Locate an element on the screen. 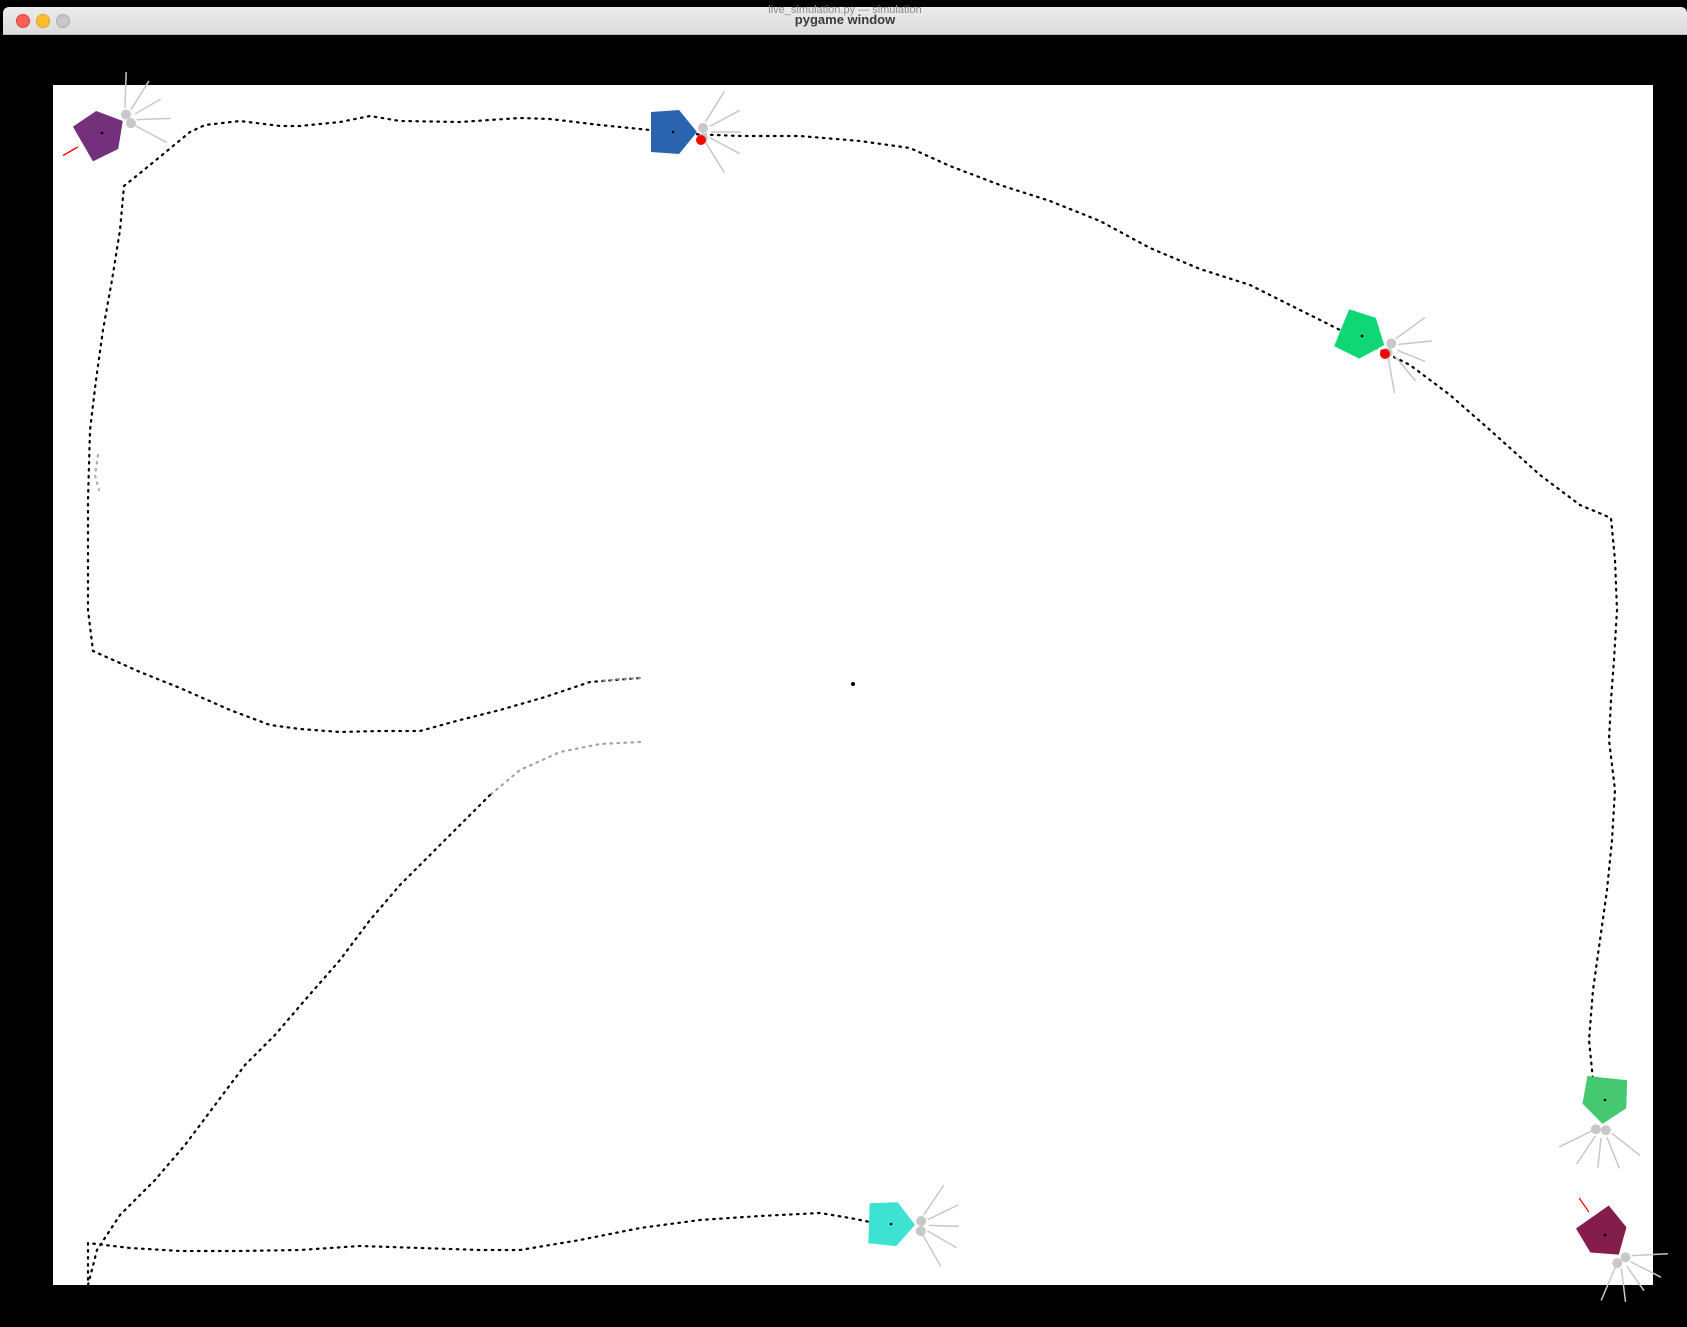 The width and height of the screenshot is (1687, 1327). robot-trail-faded-left is located at coordinates (97, 472).